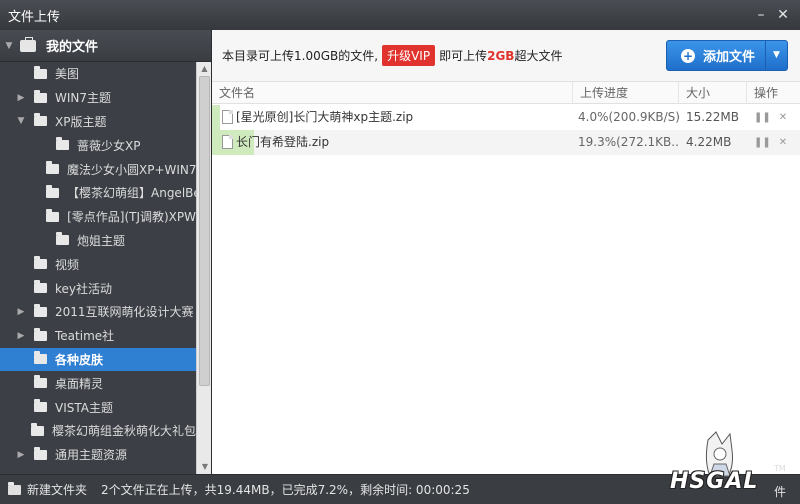  What do you see at coordinates (392, 93) in the screenshot?
I see `col-name-header: 文件名` at bounding box center [392, 93].